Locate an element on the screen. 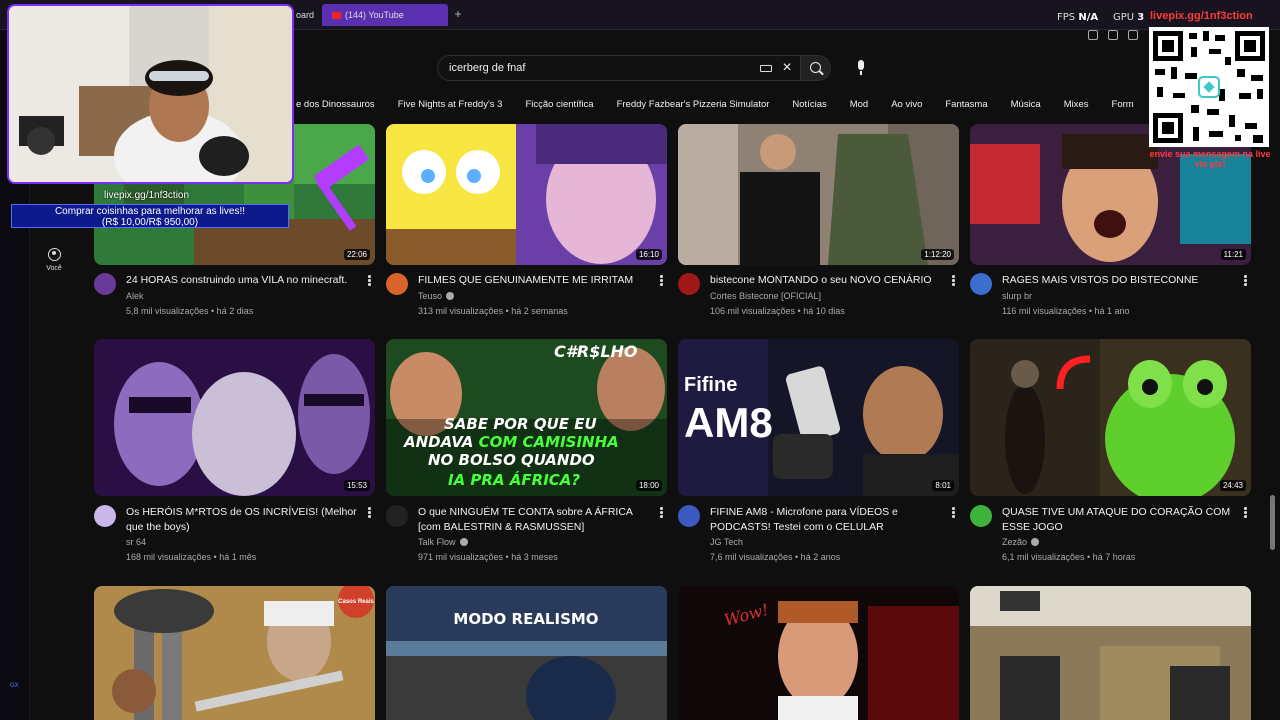 The image size is (1280, 720). qr-code is located at coordinates (1209, 87).